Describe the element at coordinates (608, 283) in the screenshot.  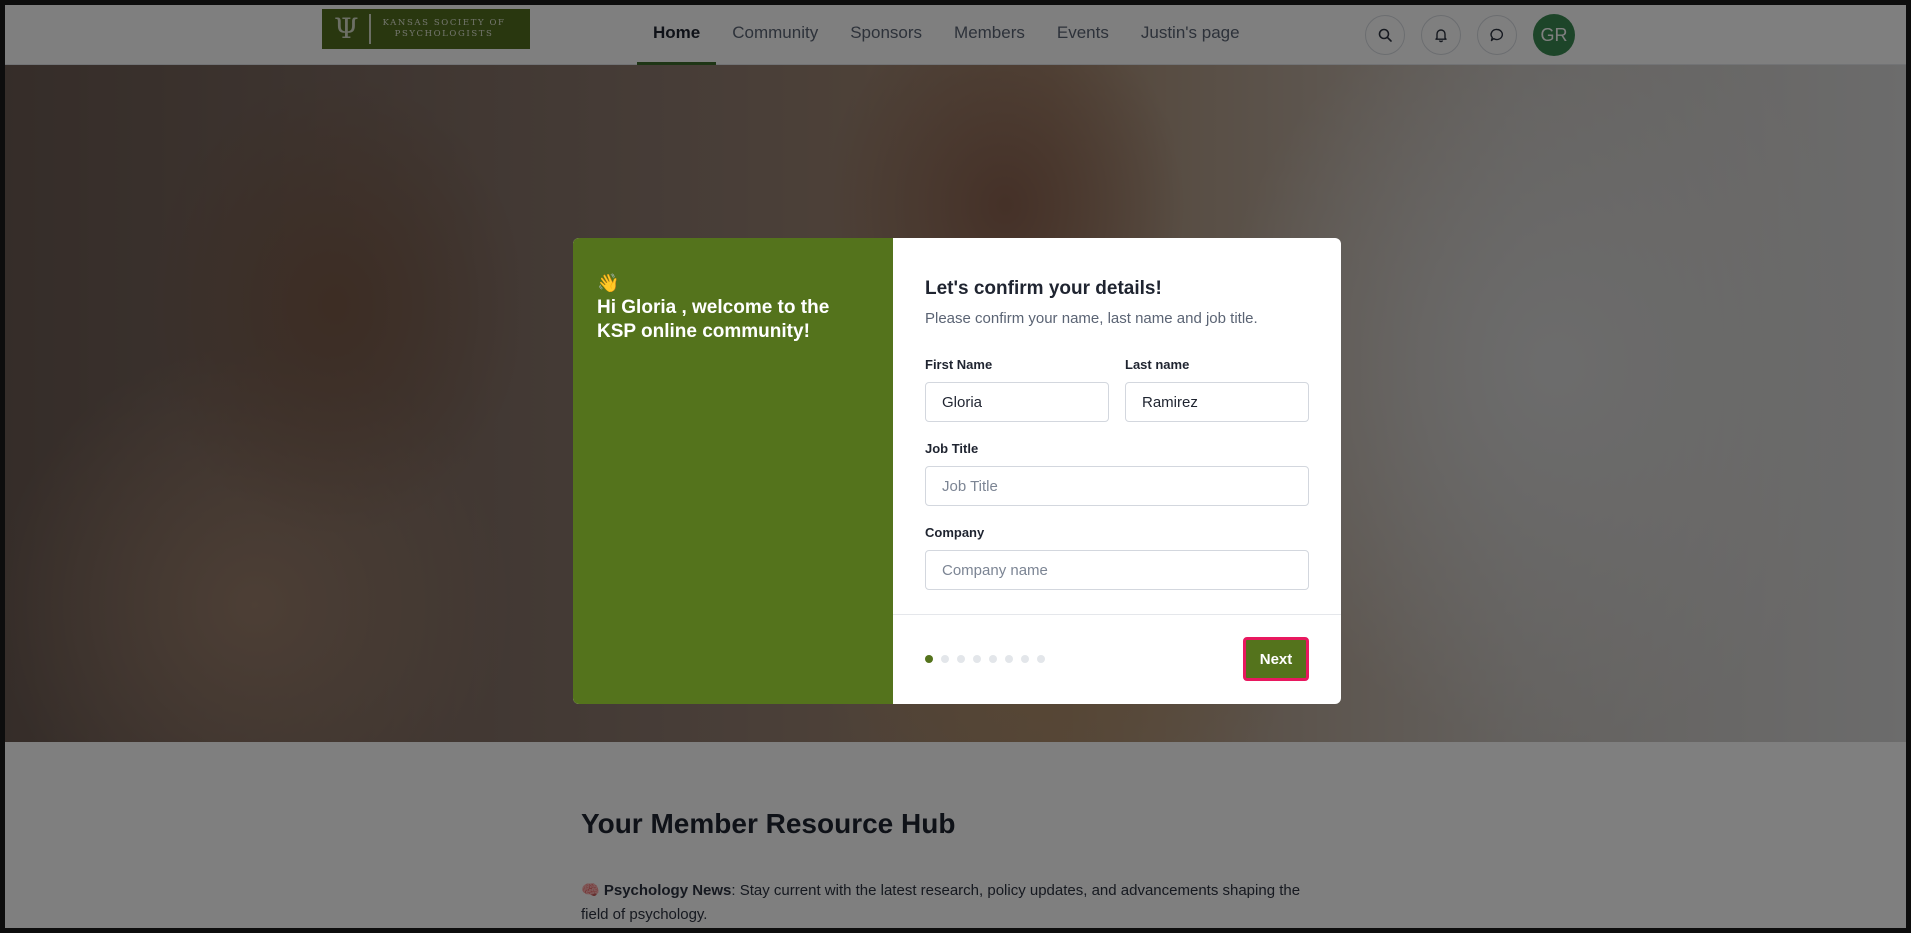
I see `wave-icon: 👋` at that location.